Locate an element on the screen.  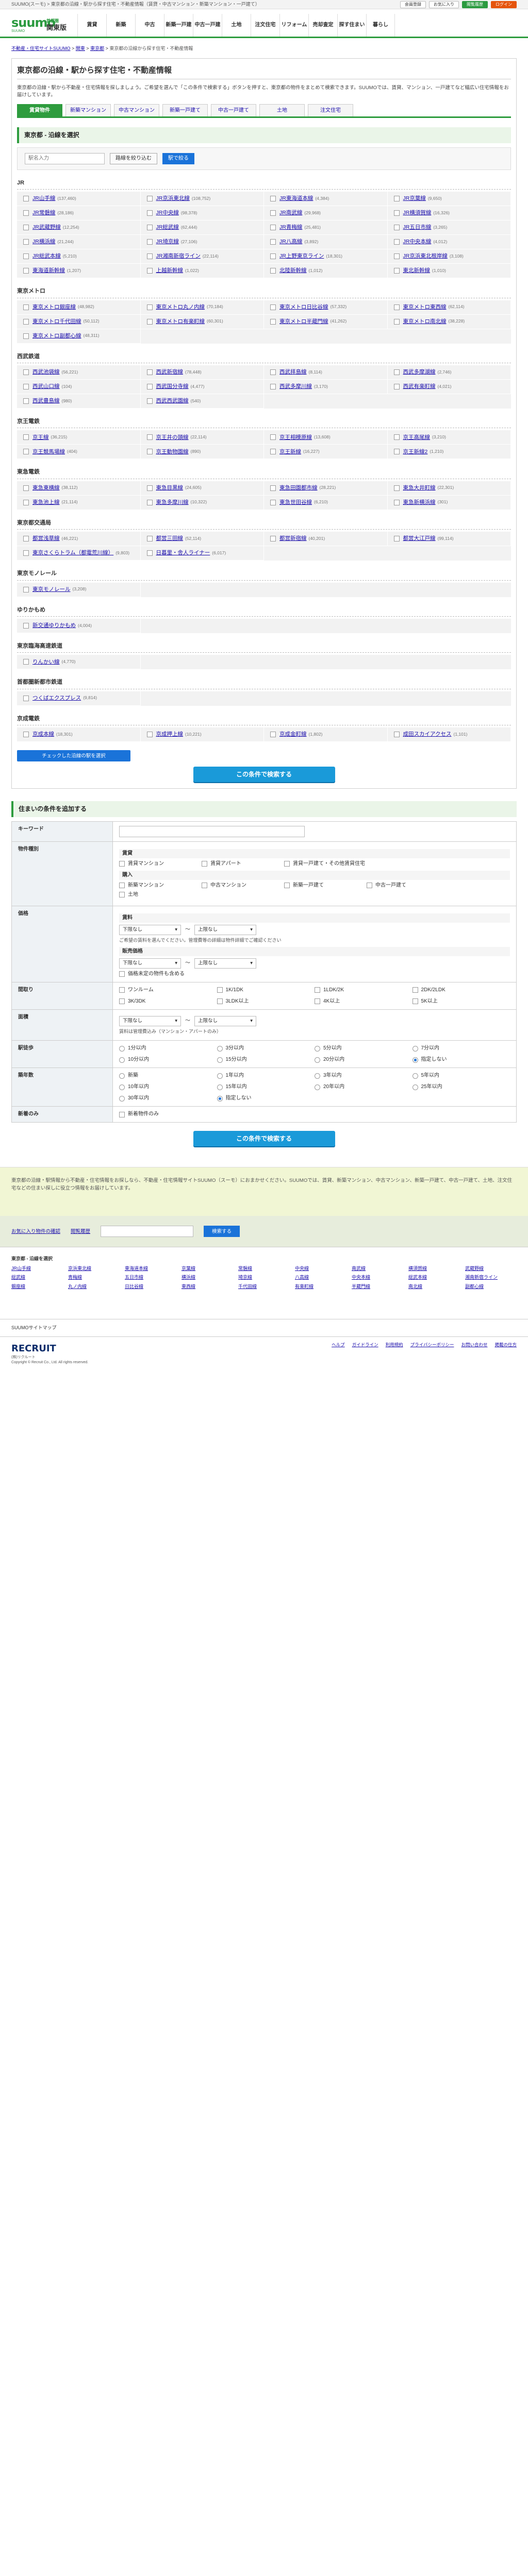
footer-small-link: 掲載の仕方 is located at coordinates (505, 1356).